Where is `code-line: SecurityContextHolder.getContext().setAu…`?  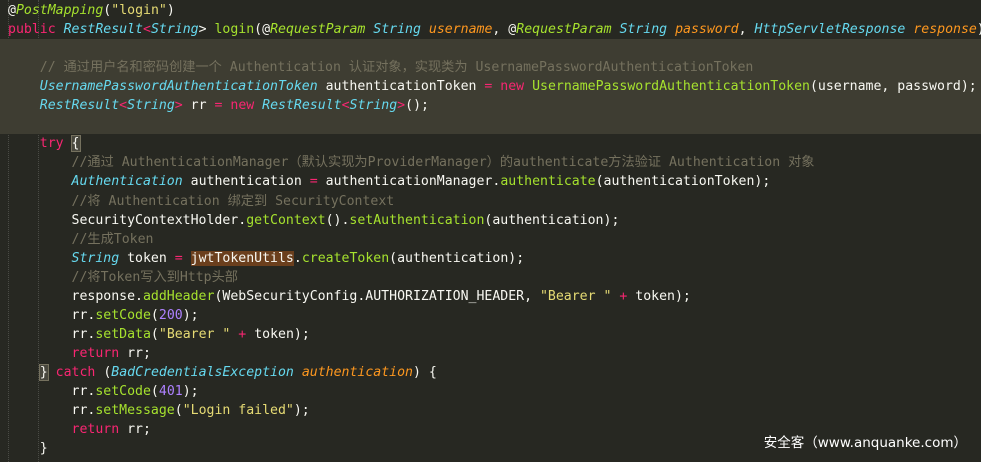
code-line: SecurityContextHolder.getContext().setAu… is located at coordinates (490, 220).